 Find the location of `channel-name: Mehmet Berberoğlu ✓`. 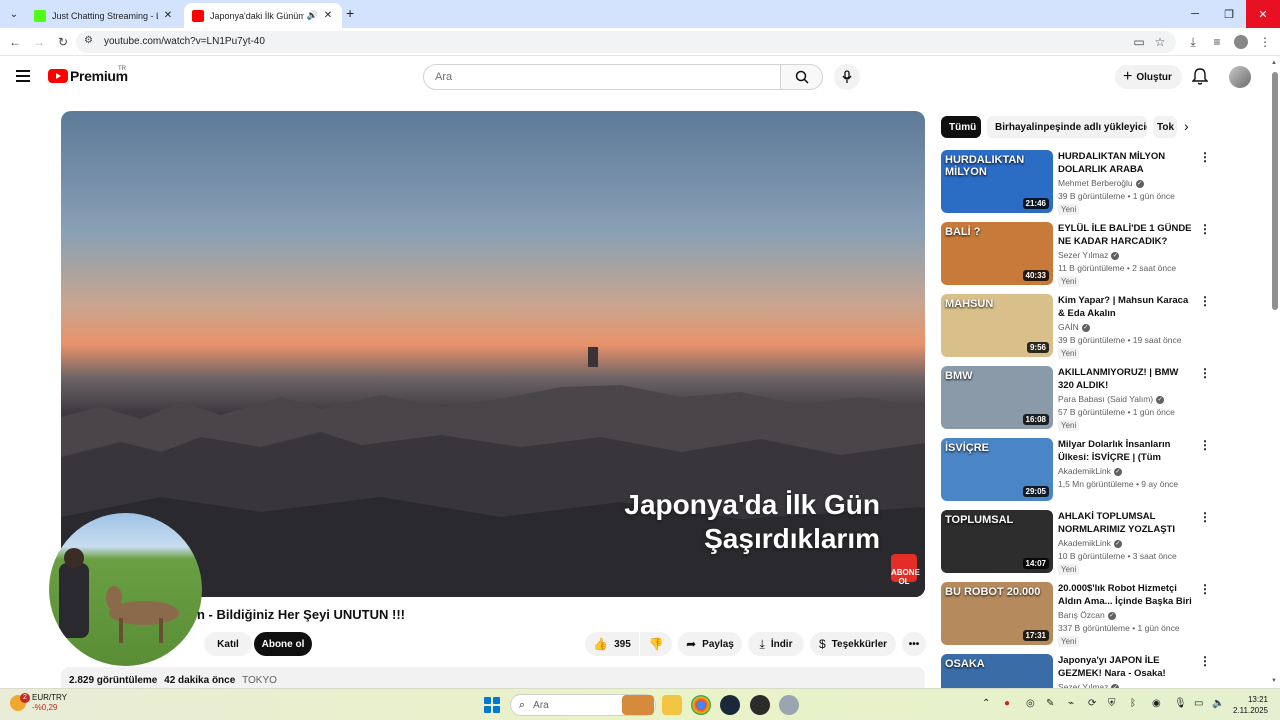

channel-name: Mehmet Berberoğlu ✓ is located at coordinates (1101, 183).